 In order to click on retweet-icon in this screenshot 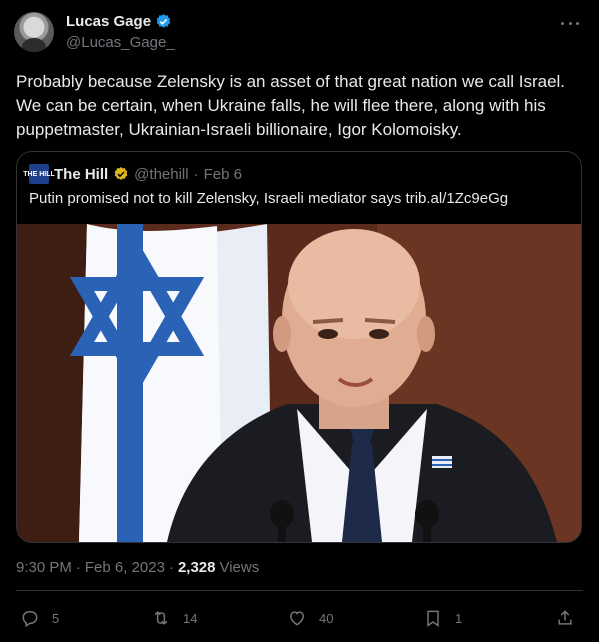, I will do `click(161, 618)`.